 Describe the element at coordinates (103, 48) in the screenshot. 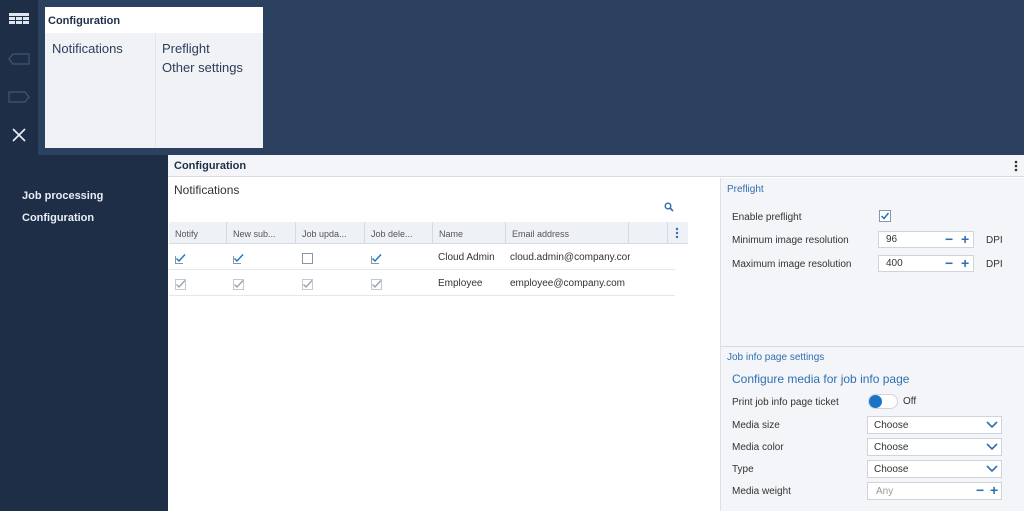

I see `menu-item-notifications: Notifications` at that location.